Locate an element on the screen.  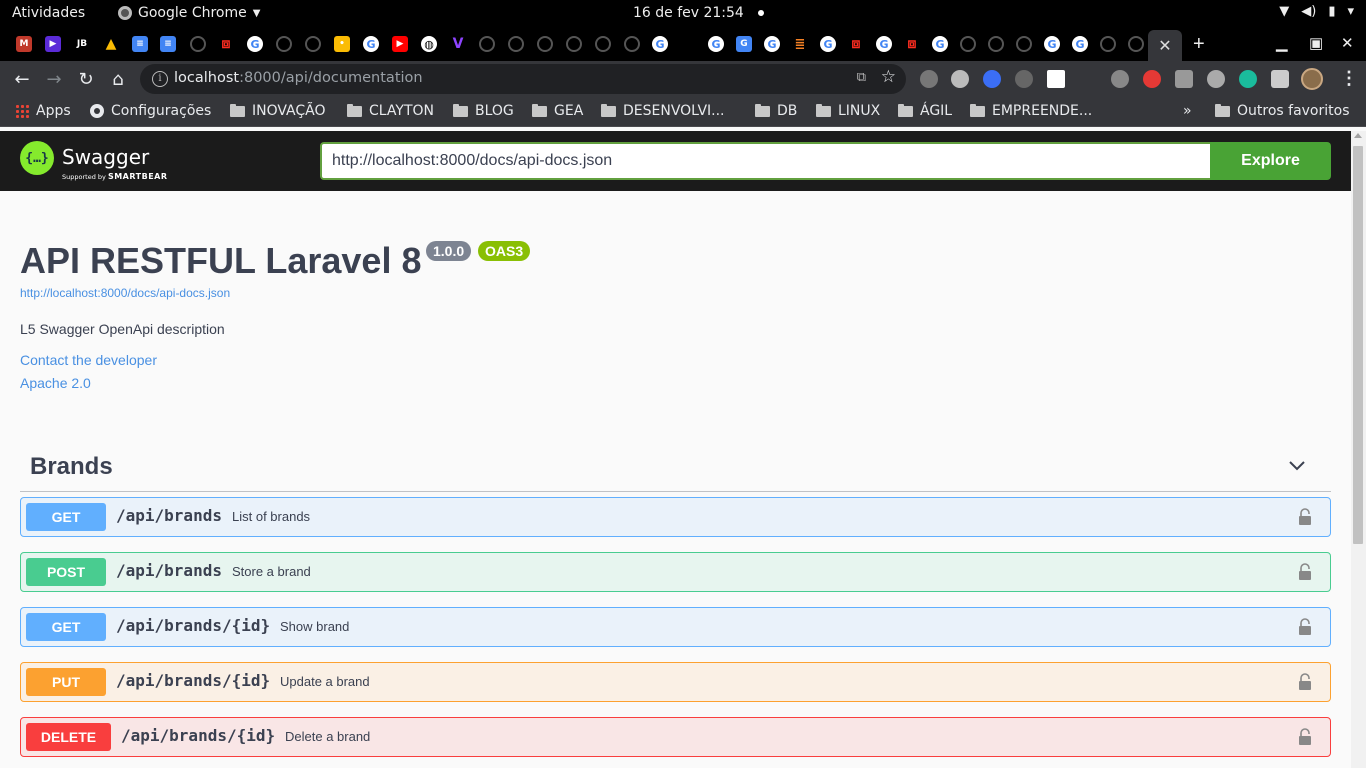
extension-page-icon is located at coordinates (1056, 79).